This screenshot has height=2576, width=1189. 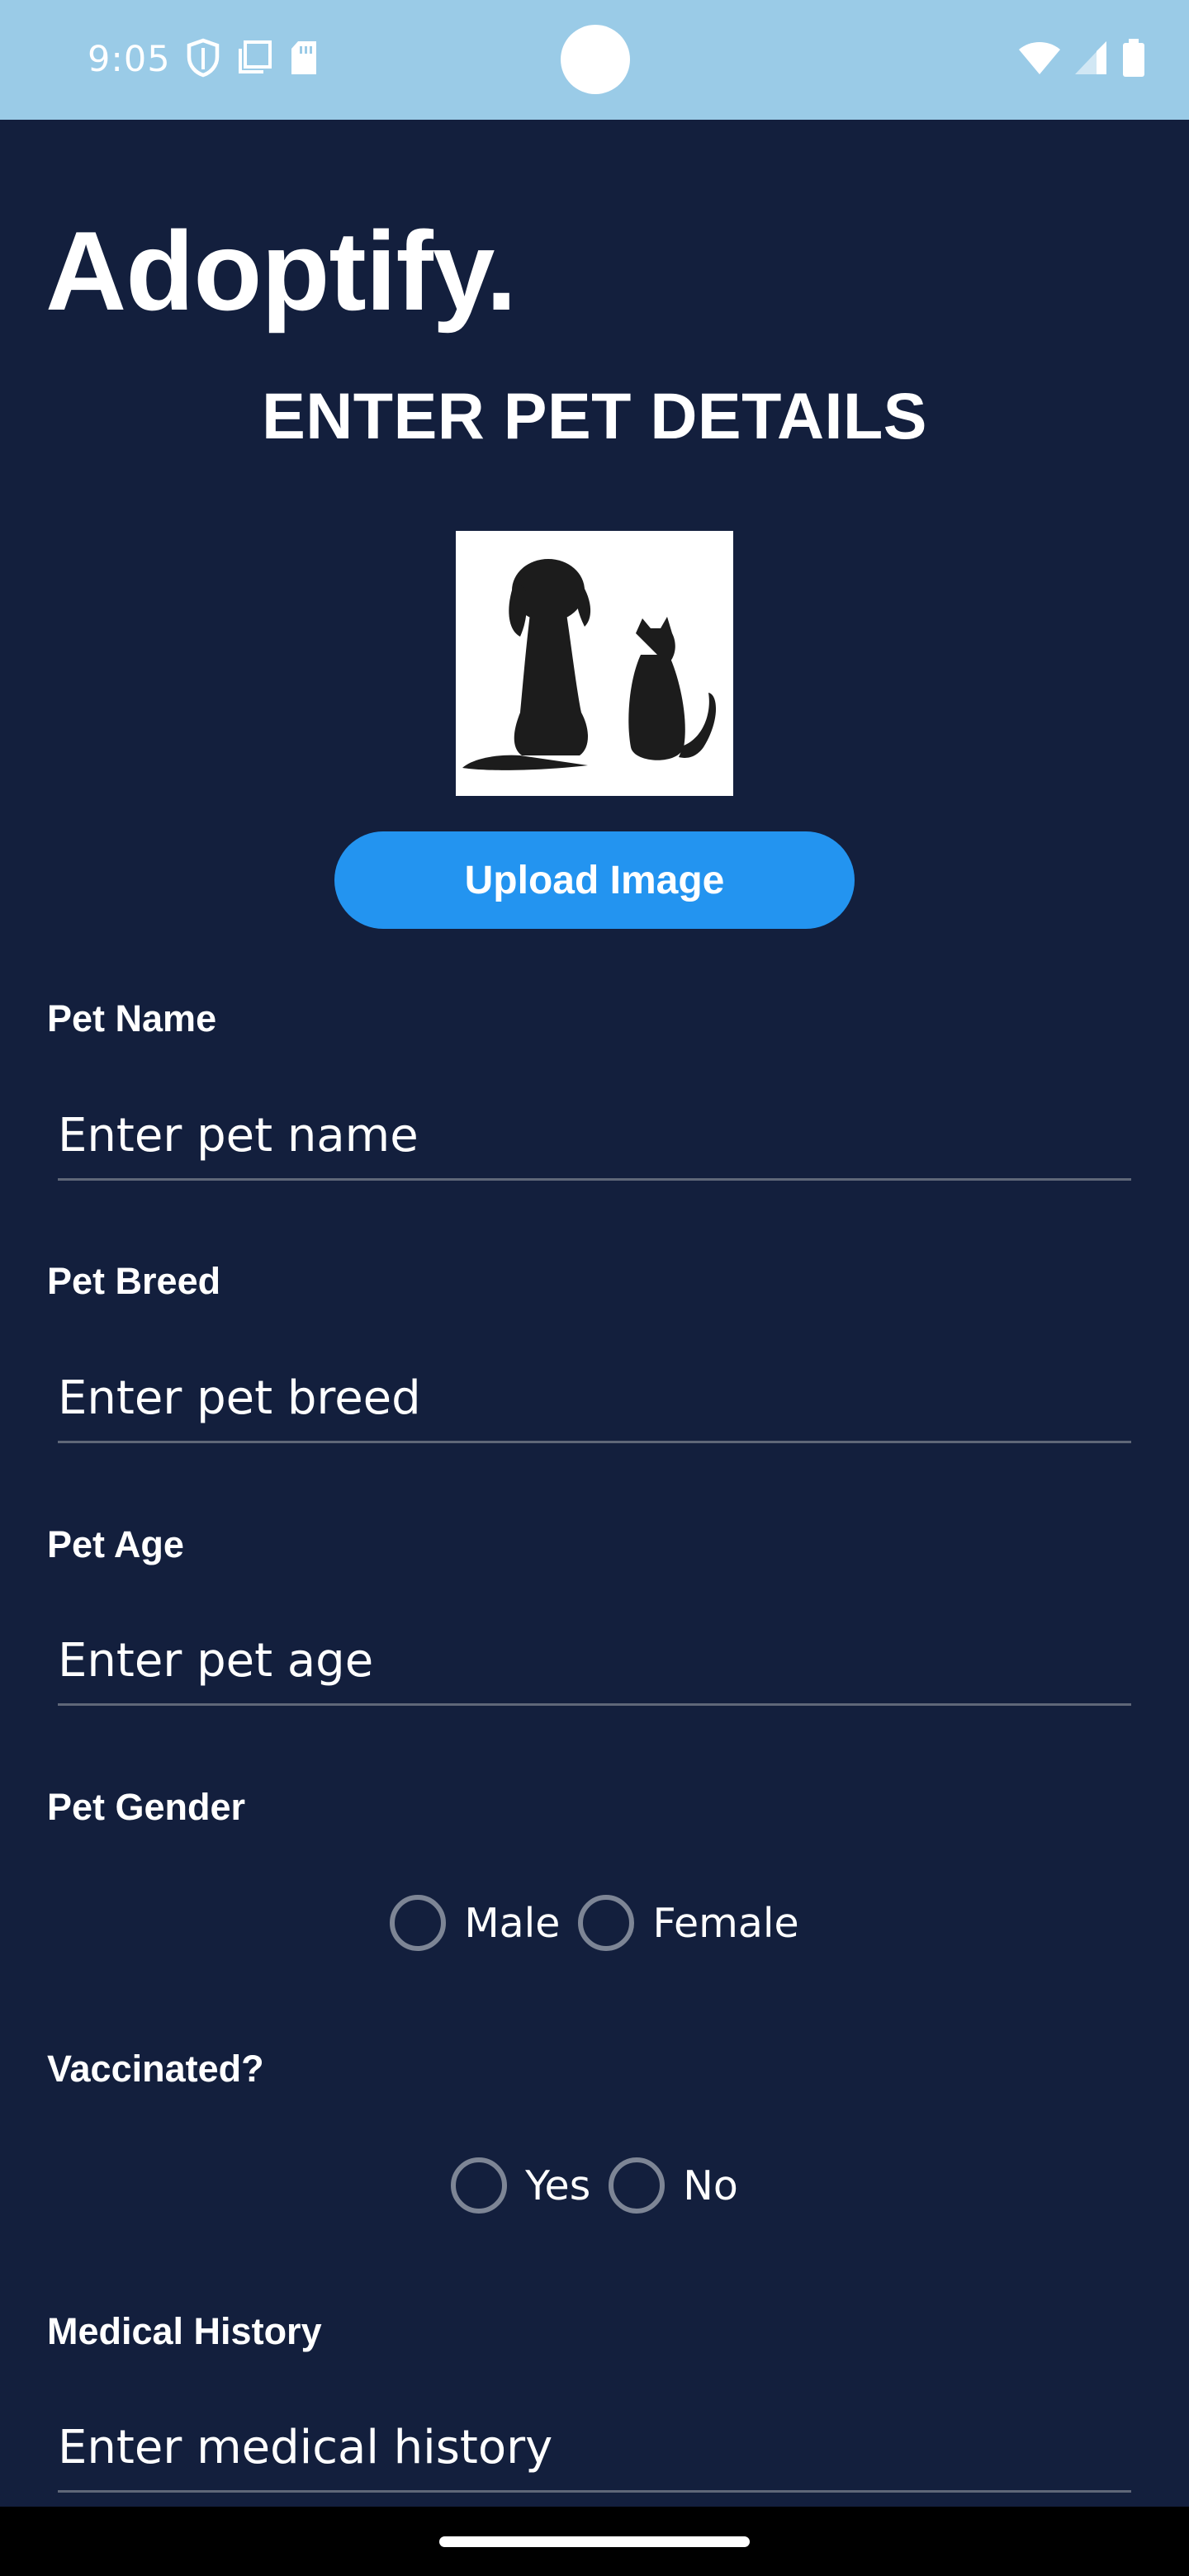 What do you see at coordinates (594, 1143) in the screenshot?
I see `pet-name-input` at bounding box center [594, 1143].